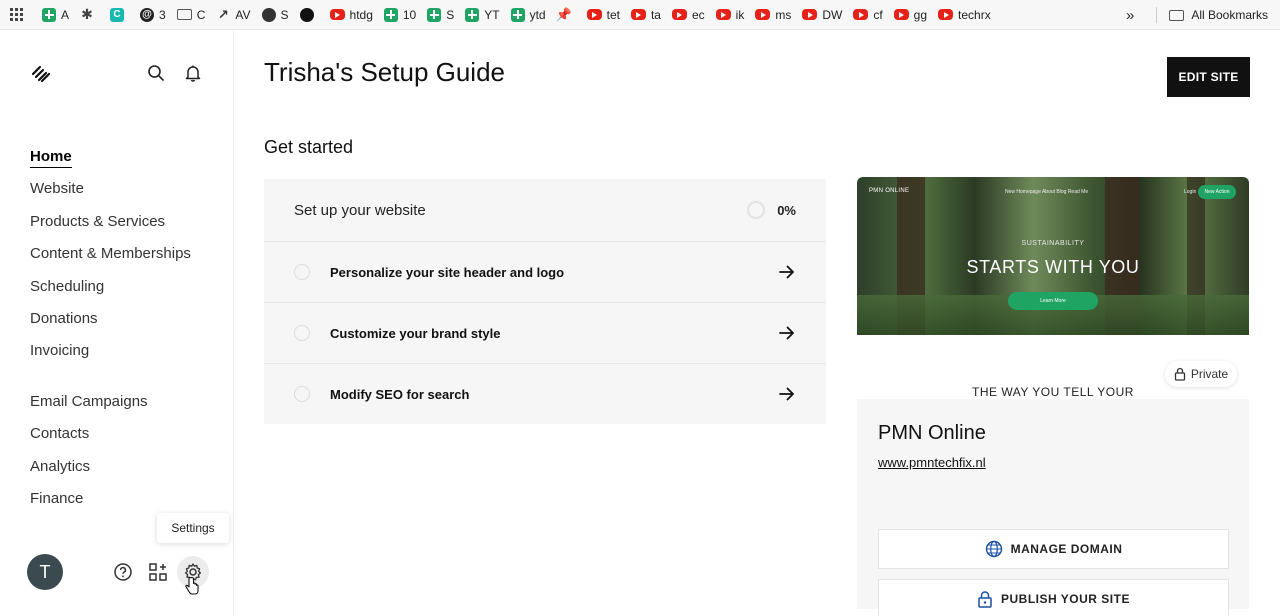 The height and width of the screenshot is (616, 1280). Describe the element at coordinates (740, 14) in the screenshot. I see `bookmark-label: ik` at that location.